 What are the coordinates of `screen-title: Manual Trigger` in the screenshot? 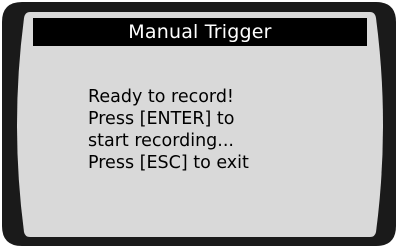 It's located at (200, 32).